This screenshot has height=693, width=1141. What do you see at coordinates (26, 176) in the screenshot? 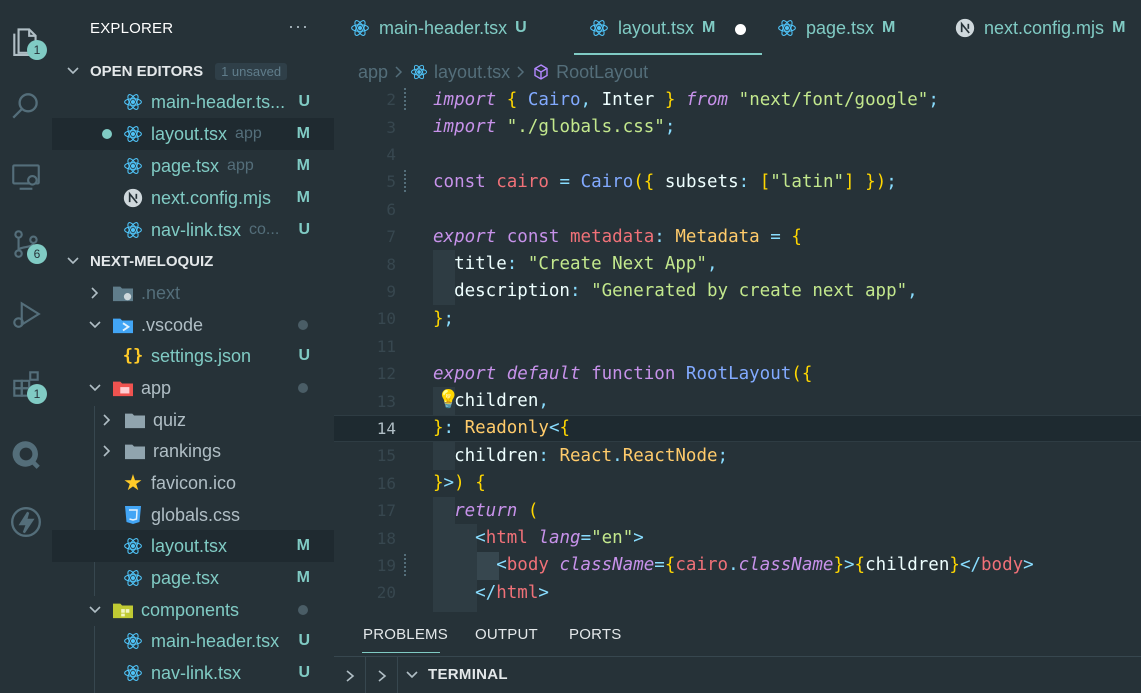
I see `remote-explorer-button` at bounding box center [26, 176].